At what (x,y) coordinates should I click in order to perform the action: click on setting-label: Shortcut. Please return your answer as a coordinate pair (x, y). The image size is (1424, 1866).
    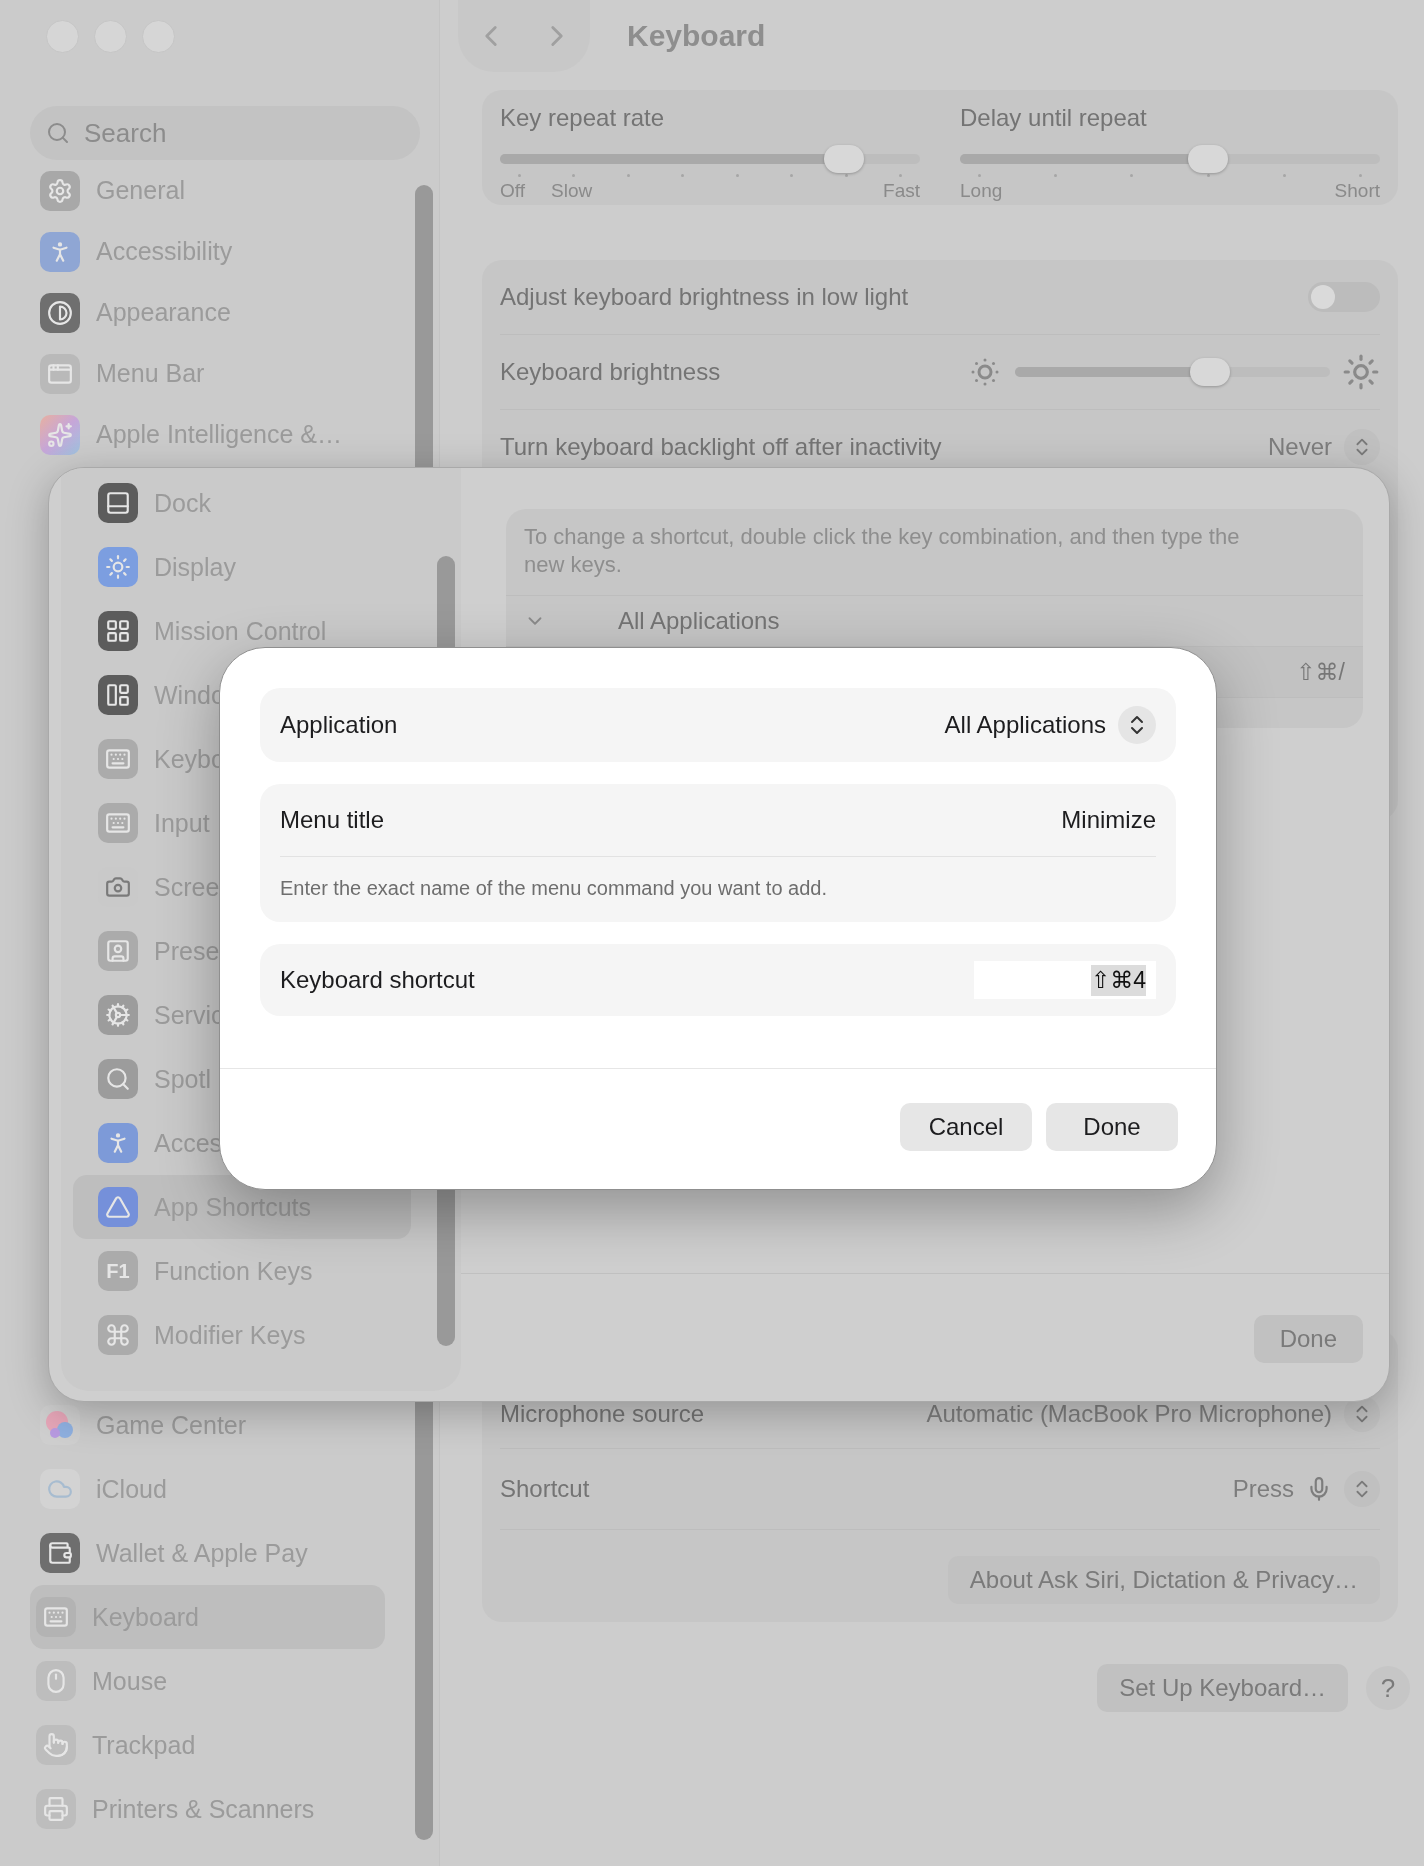
    Looking at the image, I should click on (545, 1489).